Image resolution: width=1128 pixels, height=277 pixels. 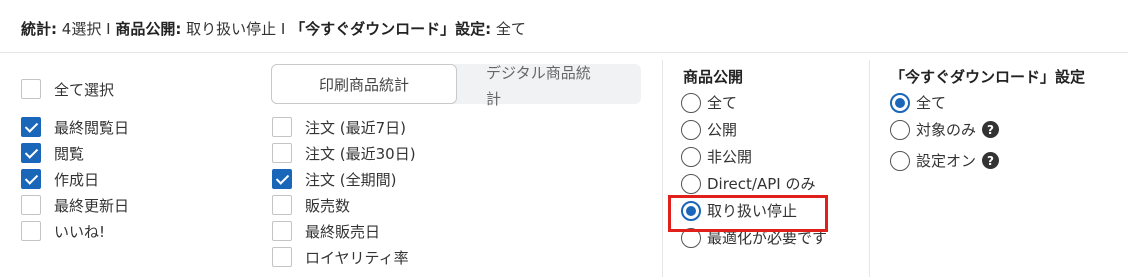 I want to click on checkbox-units-sold: 販売数, so click(x=344, y=205).